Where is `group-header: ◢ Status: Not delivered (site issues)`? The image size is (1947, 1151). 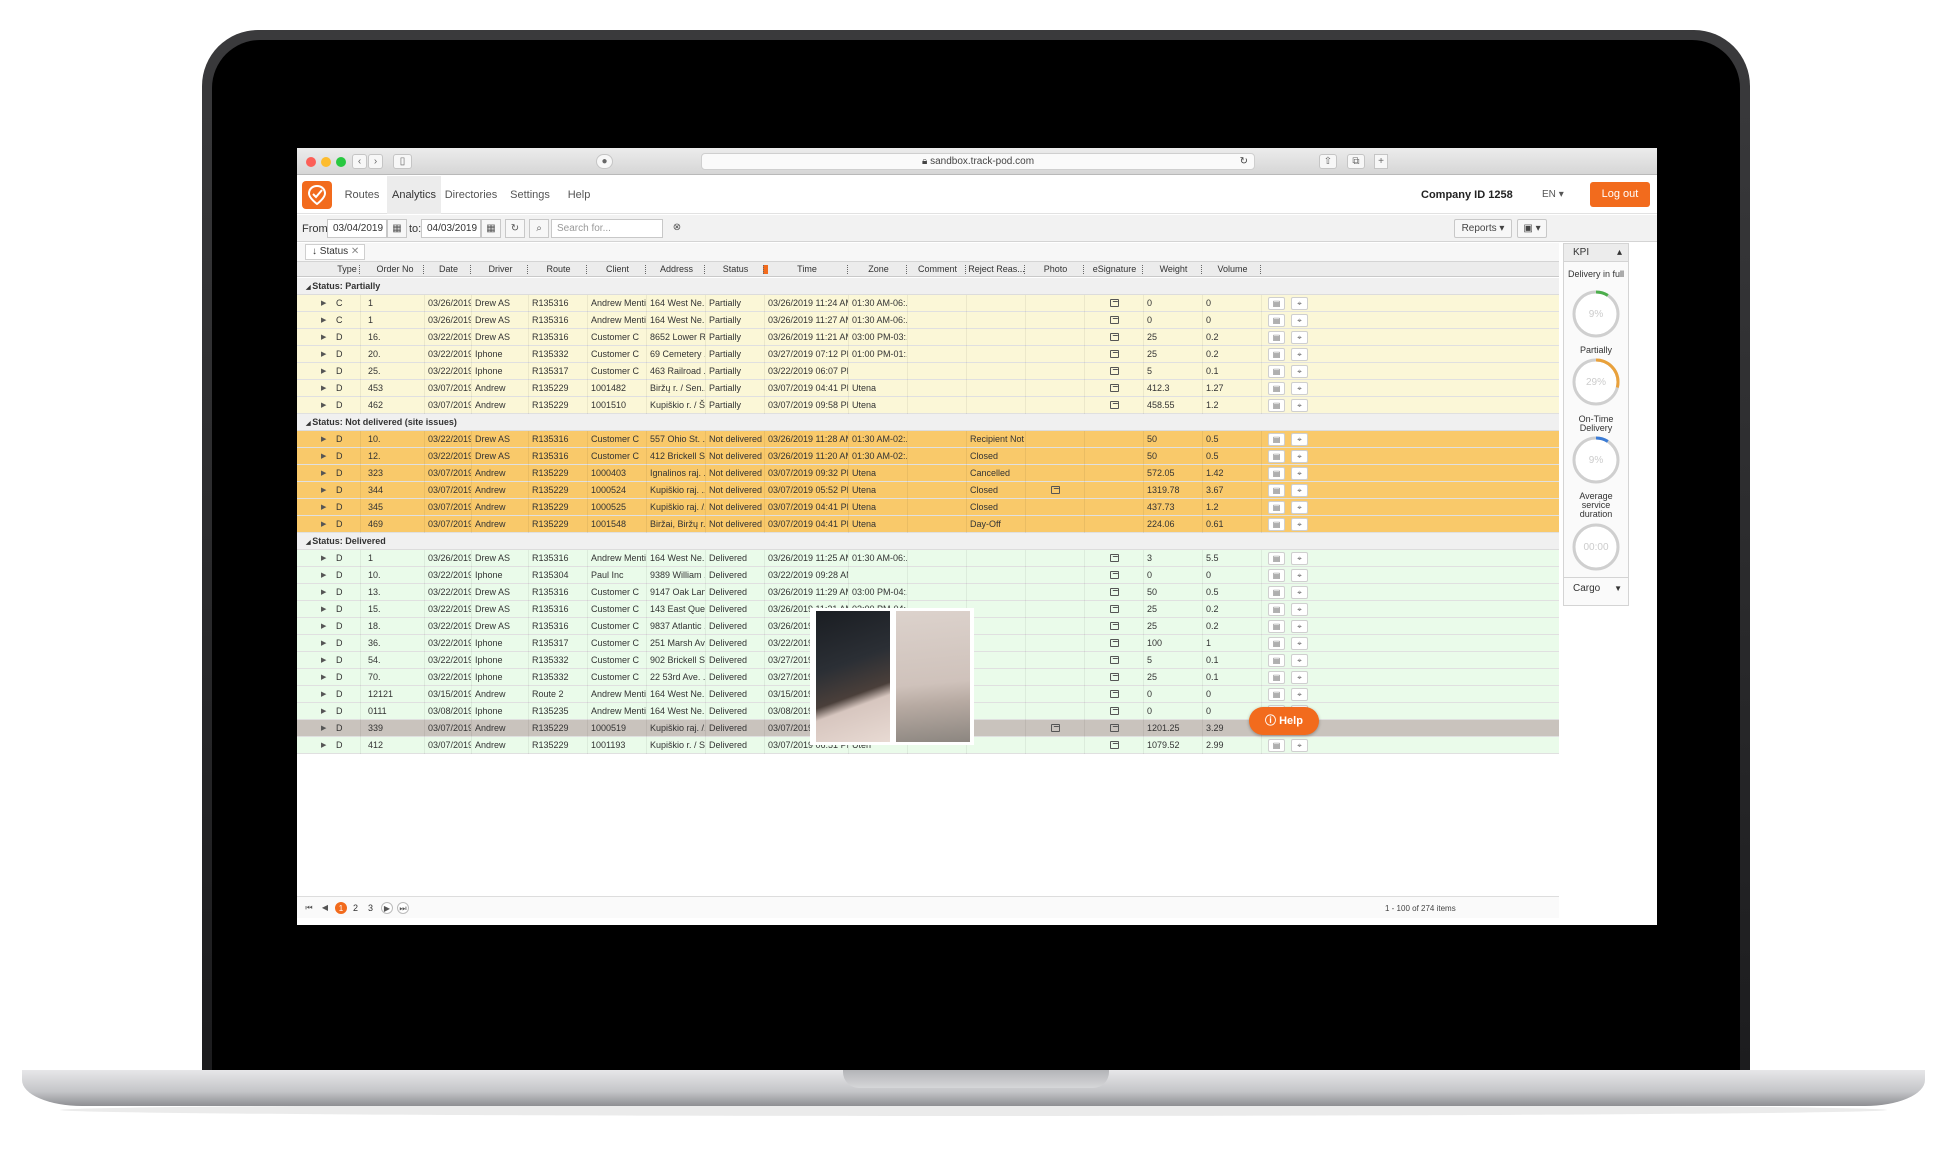
group-header: ◢ Status: Not delivered (site issues) is located at coordinates (928, 422).